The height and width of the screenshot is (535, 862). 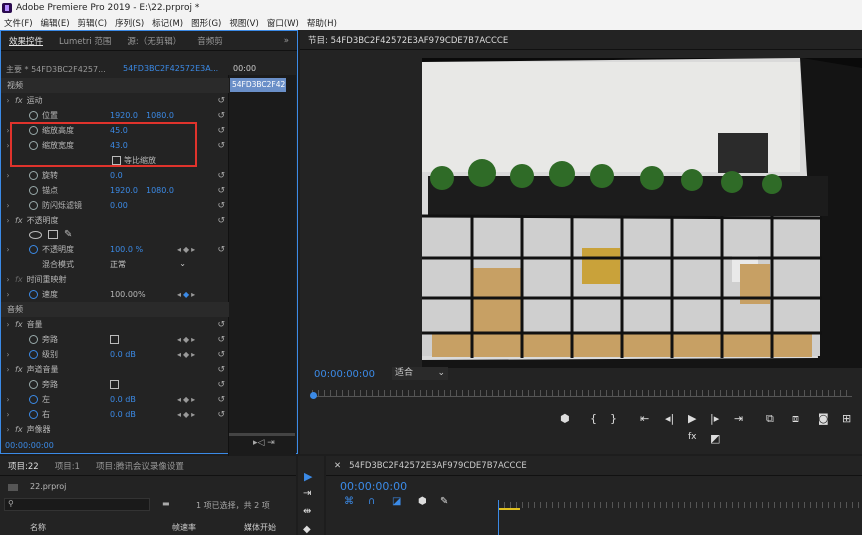 What do you see at coordinates (582, 396) in the screenshot?
I see `program-scrubber` at bounding box center [582, 396].